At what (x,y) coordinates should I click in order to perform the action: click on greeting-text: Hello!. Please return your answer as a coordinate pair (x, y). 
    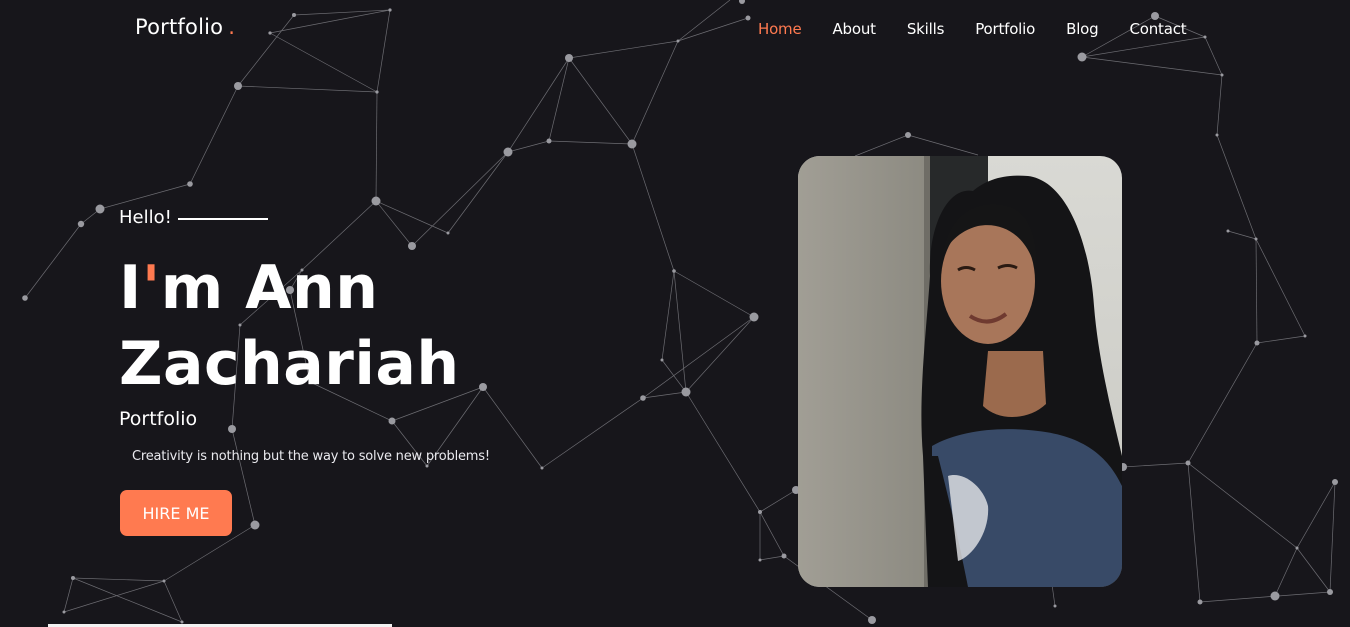
    Looking at the image, I should click on (145, 217).